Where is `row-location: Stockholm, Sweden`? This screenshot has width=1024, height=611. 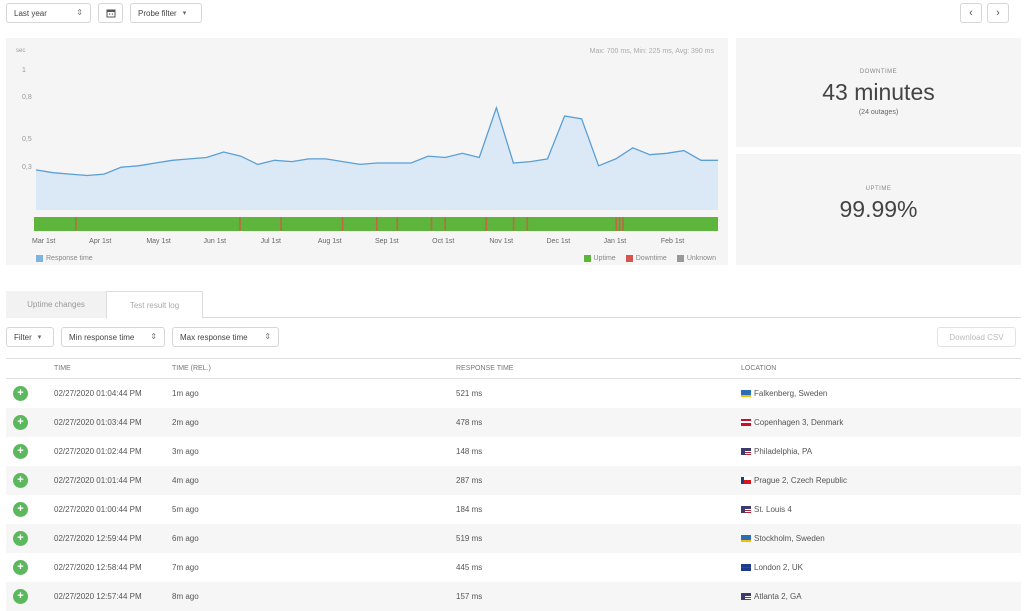
row-location: Stockholm, Sweden is located at coordinates (783, 538).